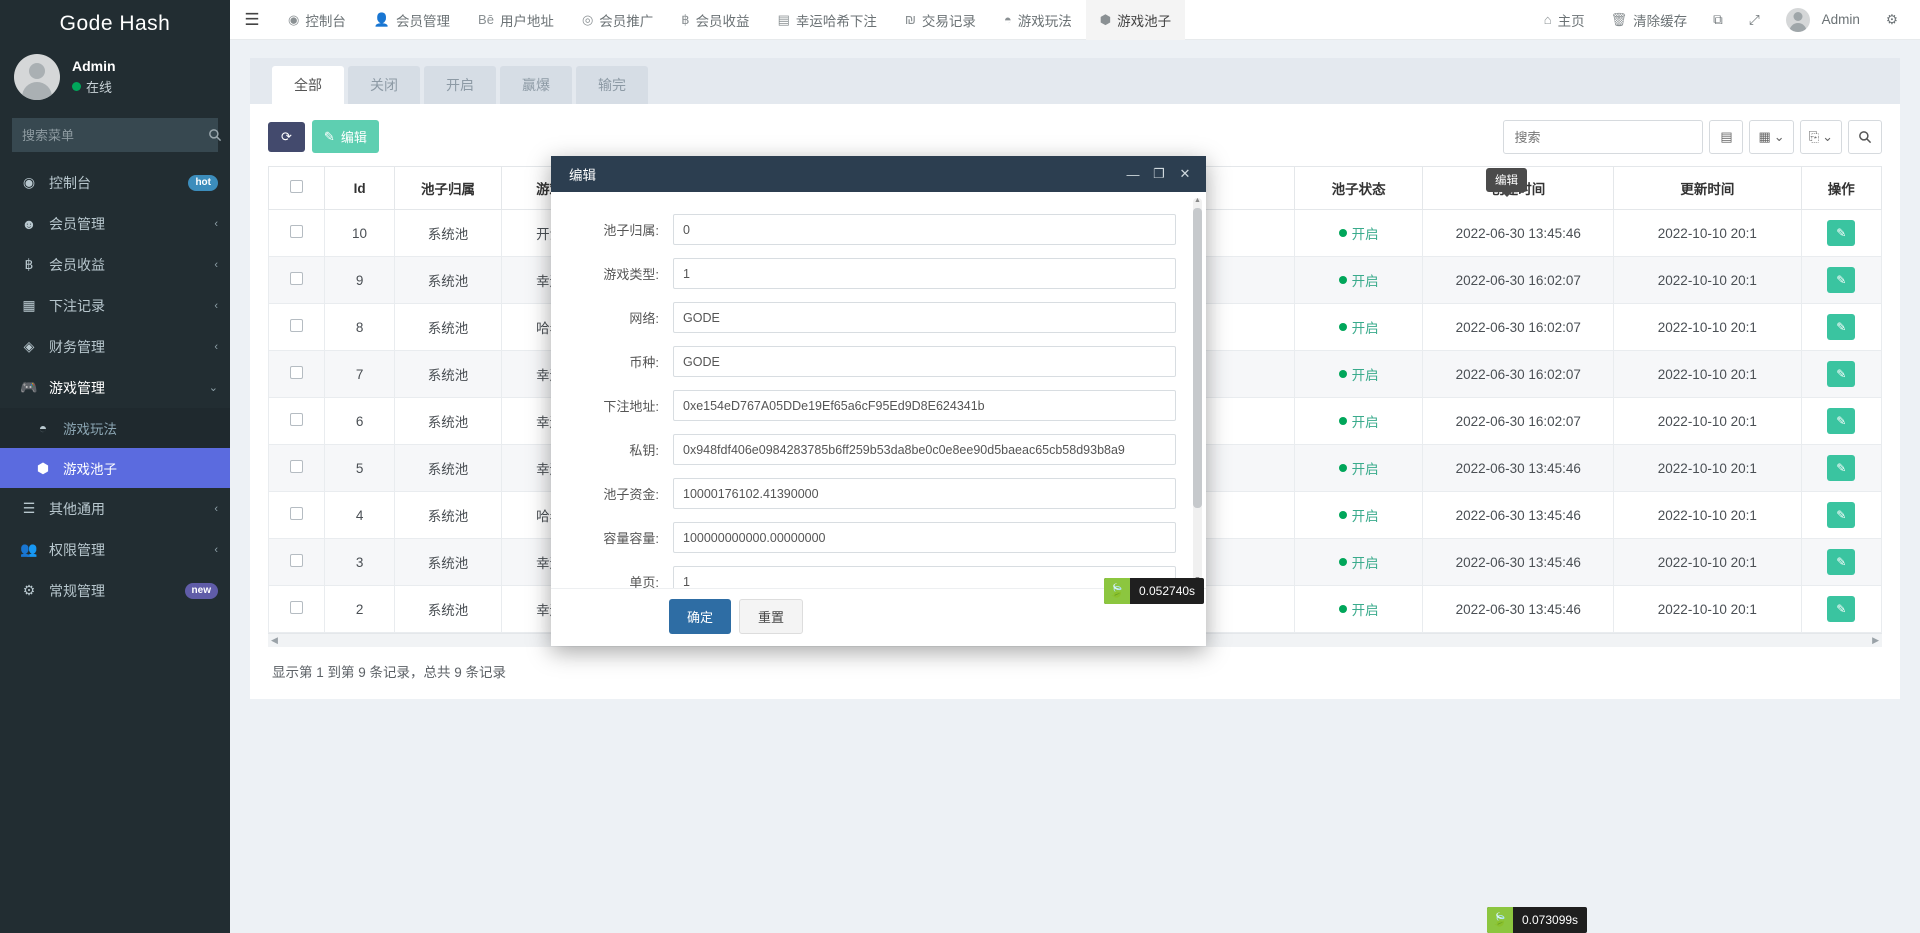 This screenshot has width=1920, height=933. I want to click on sidebar-item-game-management: 🎮 游戏管理 ⌄, so click(115, 387).